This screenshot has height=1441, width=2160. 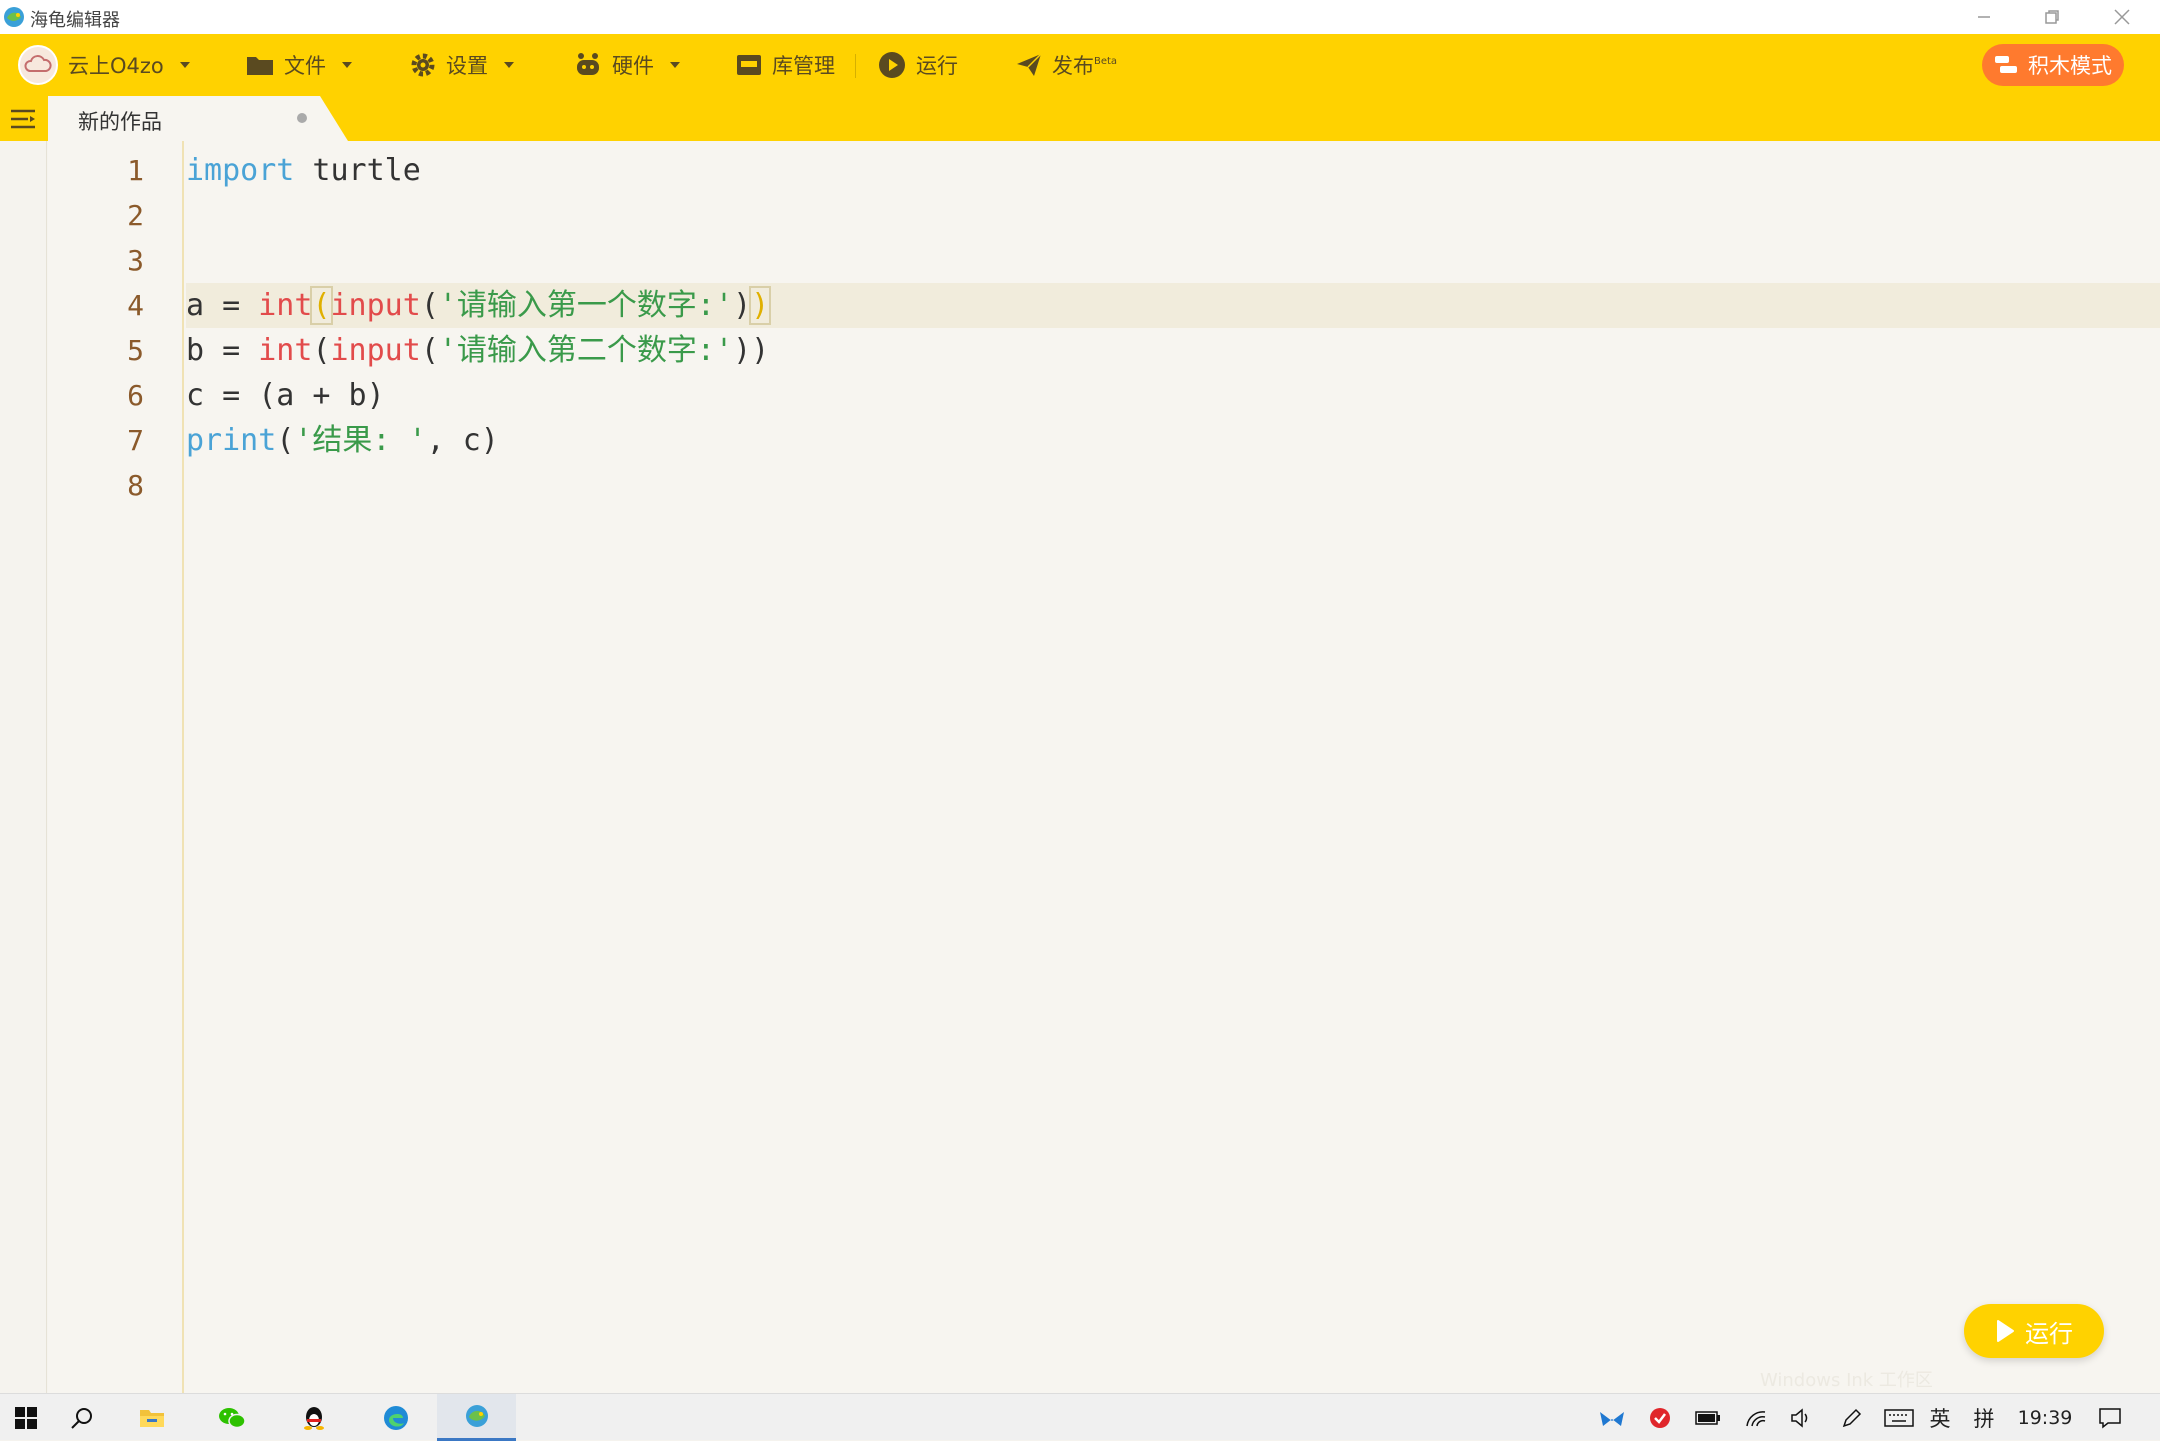 What do you see at coordinates (1173, 170) in the screenshot?
I see `code-line: import turtle` at bounding box center [1173, 170].